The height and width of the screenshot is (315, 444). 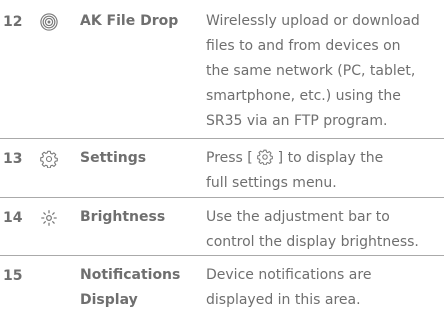 What do you see at coordinates (13, 22) in the screenshot?
I see `row-number: 12` at bounding box center [13, 22].